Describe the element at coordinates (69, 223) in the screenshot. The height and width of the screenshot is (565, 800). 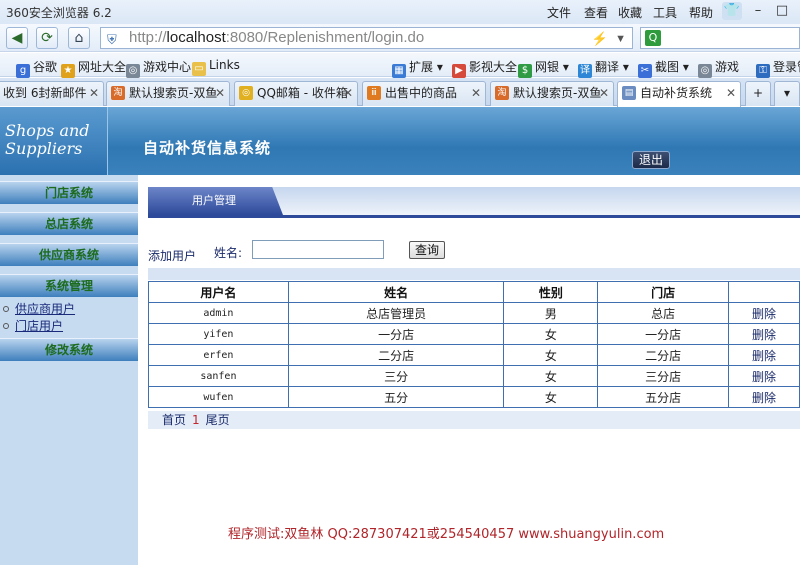
I see `sidebar-section-headquarters: 总店系统` at that location.